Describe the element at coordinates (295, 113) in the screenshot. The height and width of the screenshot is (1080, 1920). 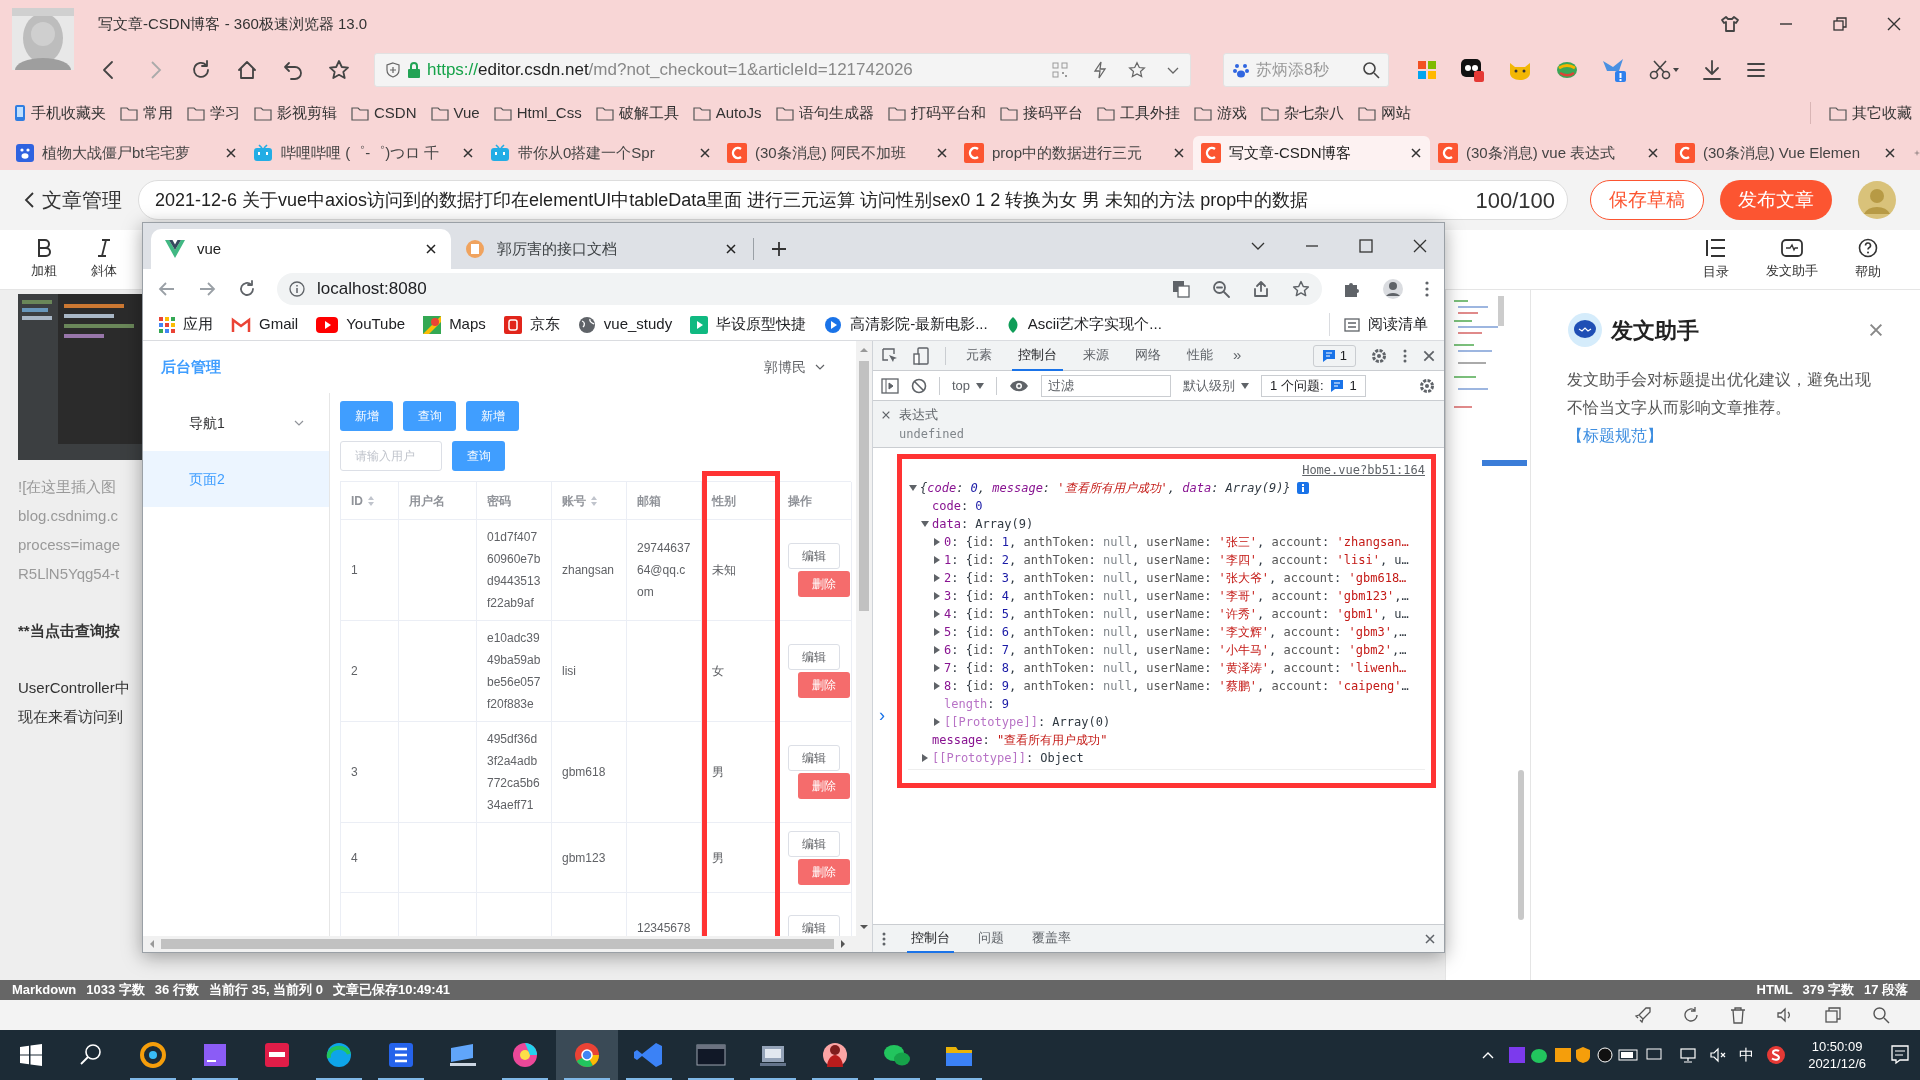
I see `bookmark: 影视剪辑` at that location.